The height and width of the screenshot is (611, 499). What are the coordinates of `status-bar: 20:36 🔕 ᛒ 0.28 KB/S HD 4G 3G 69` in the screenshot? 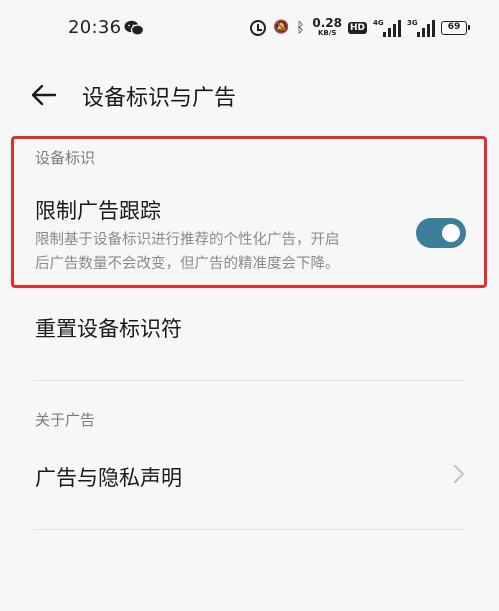 It's located at (249, 28).